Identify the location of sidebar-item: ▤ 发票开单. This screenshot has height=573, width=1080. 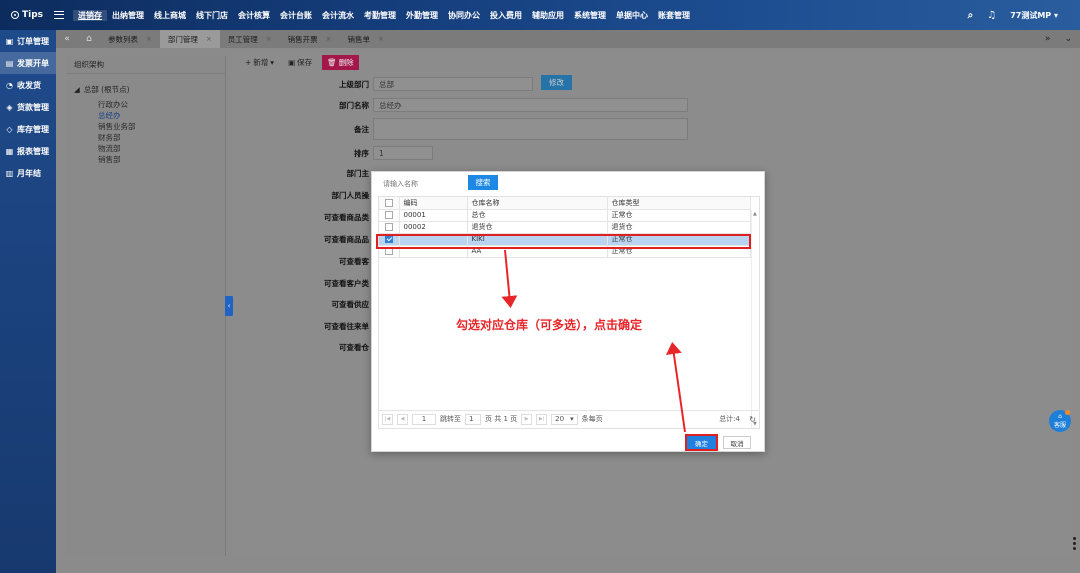
(28, 63).